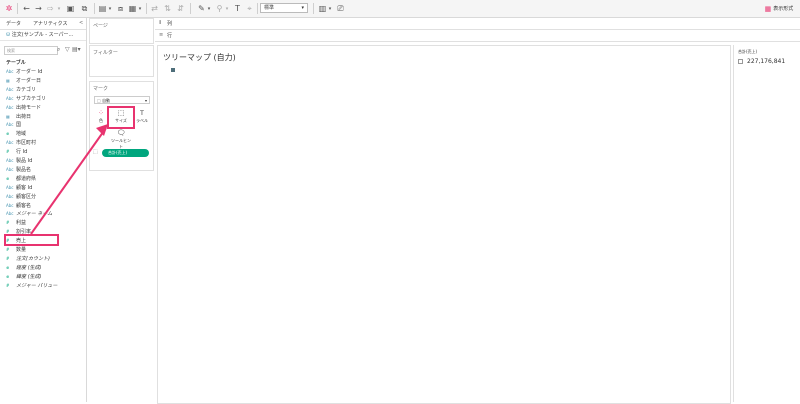 This screenshot has width=800, height=404. Describe the element at coordinates (84, 8) in the screenshot. I see `add-datasource-icon: ⧉` at that location.